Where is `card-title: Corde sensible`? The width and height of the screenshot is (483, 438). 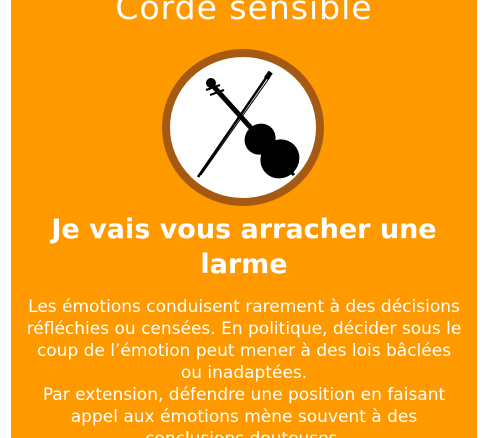 card-title: Corde sensible is located at coordinates (244, 13).